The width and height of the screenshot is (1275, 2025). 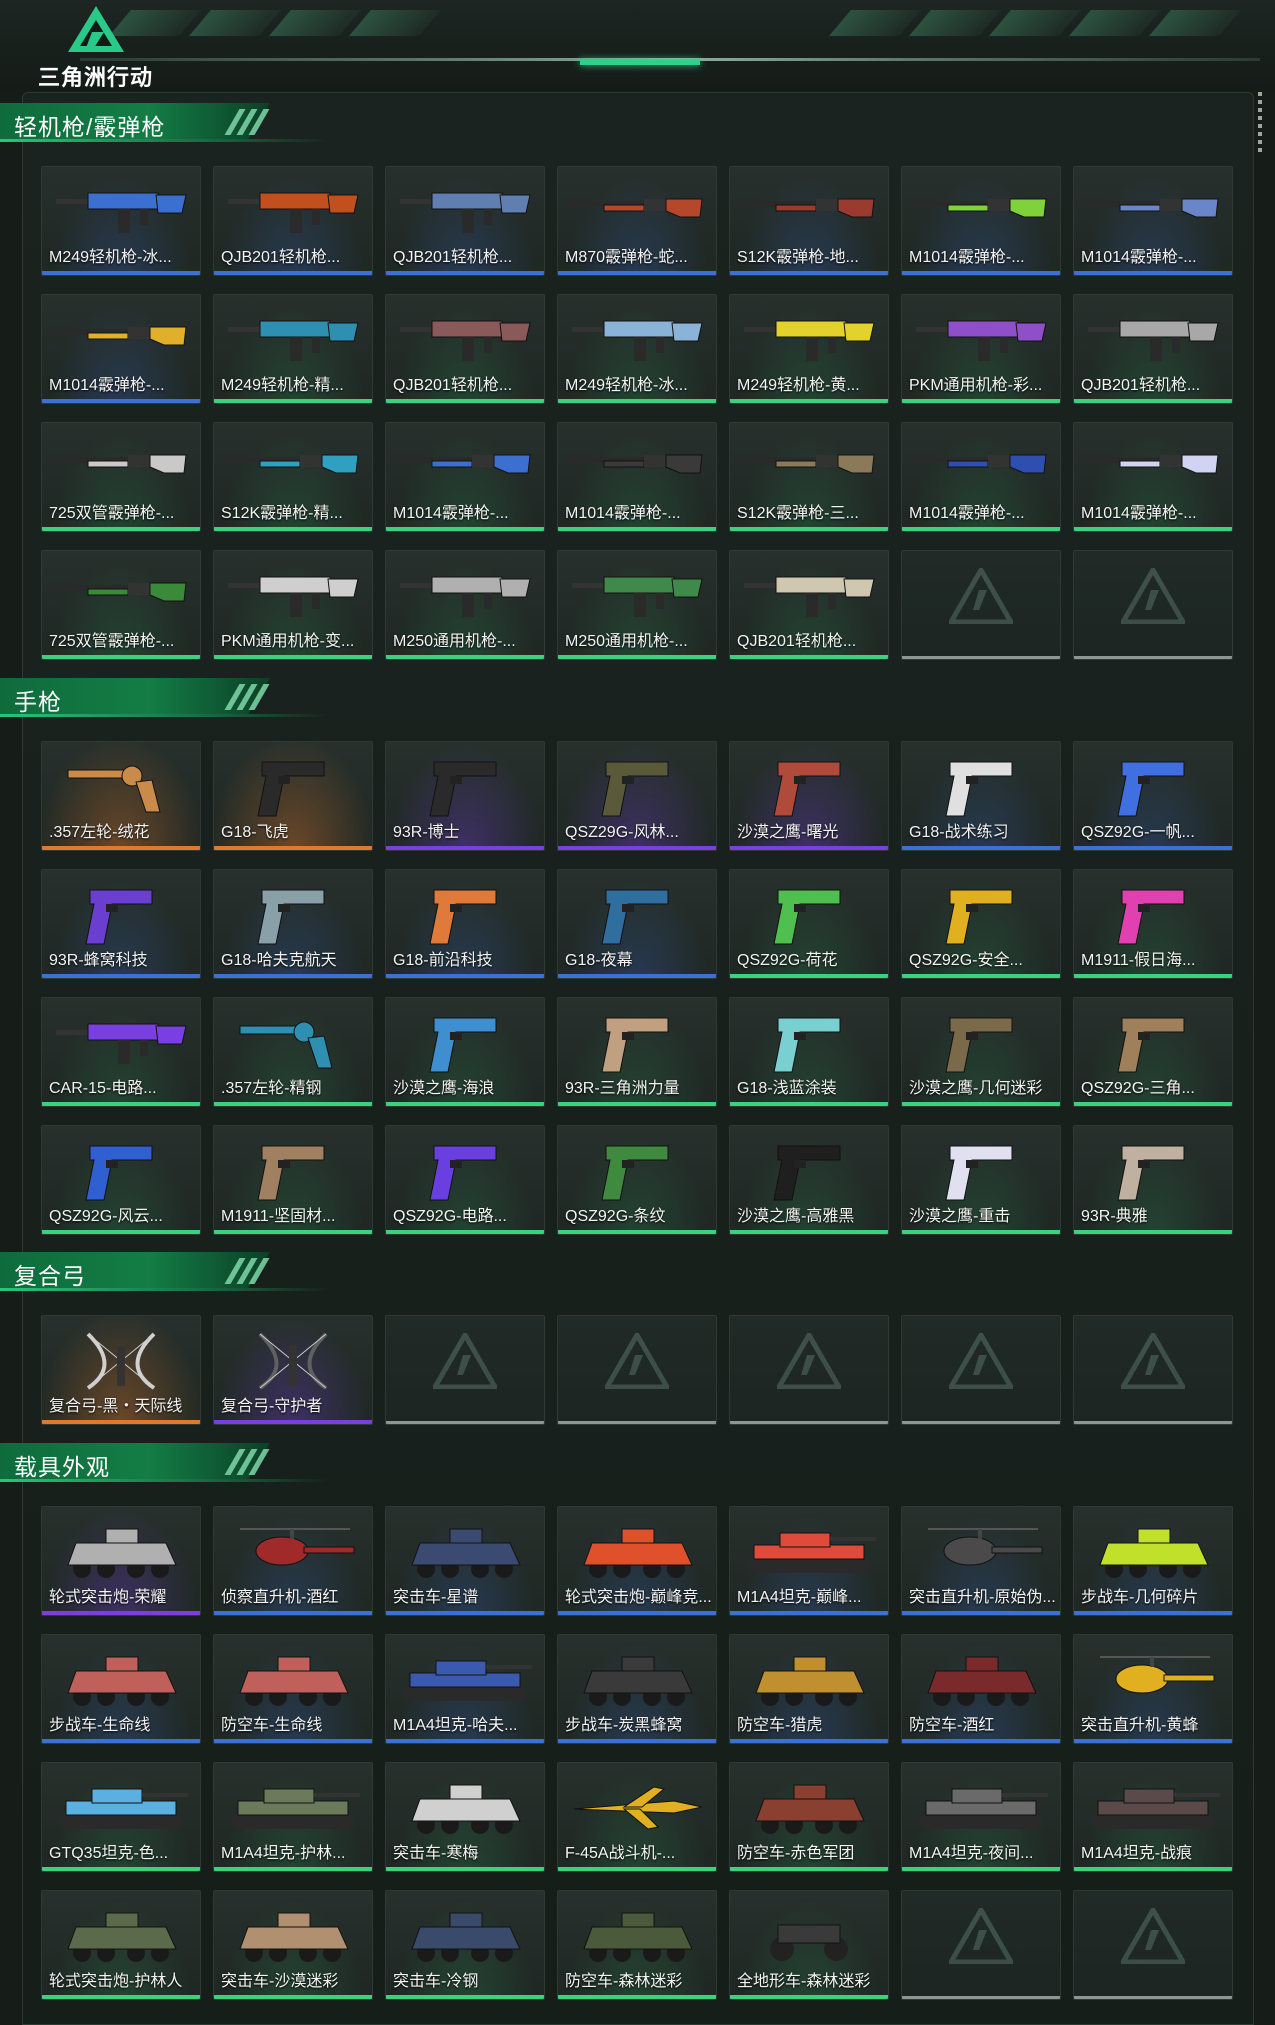 What do you see at coordinates (637, 1052) in the screenshot?
I see `skin-card: 93R-三角洲力量` at bounding box center [637, 1052].